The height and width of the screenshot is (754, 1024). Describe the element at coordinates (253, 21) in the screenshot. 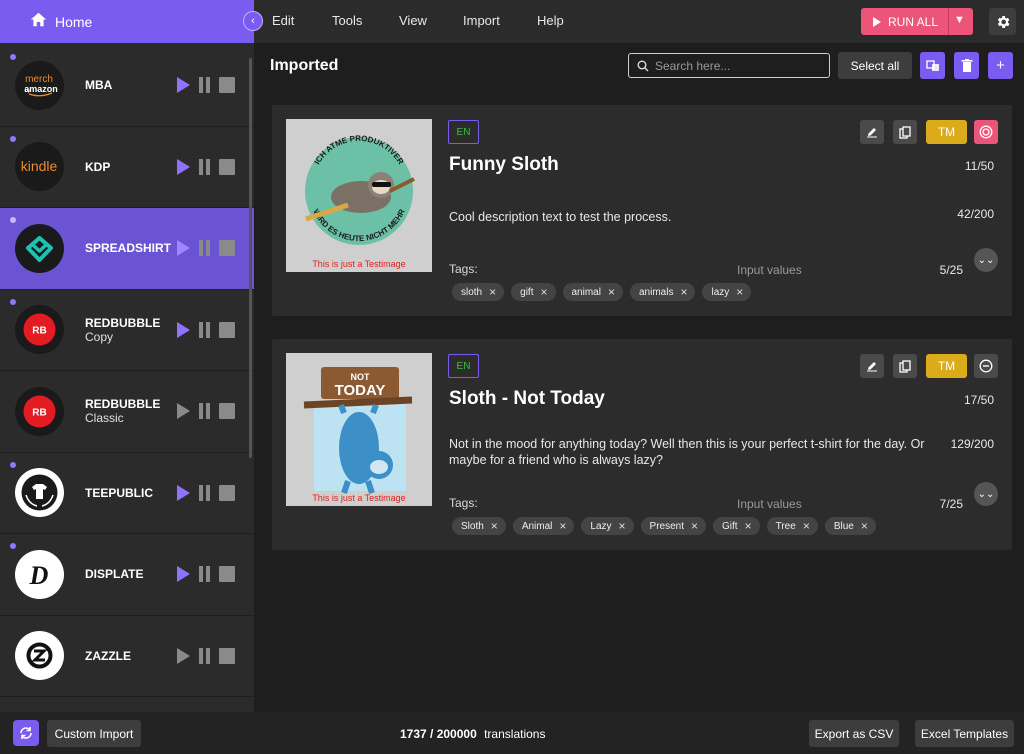

I see `collapse-sidebar-button: ‹` at that location.